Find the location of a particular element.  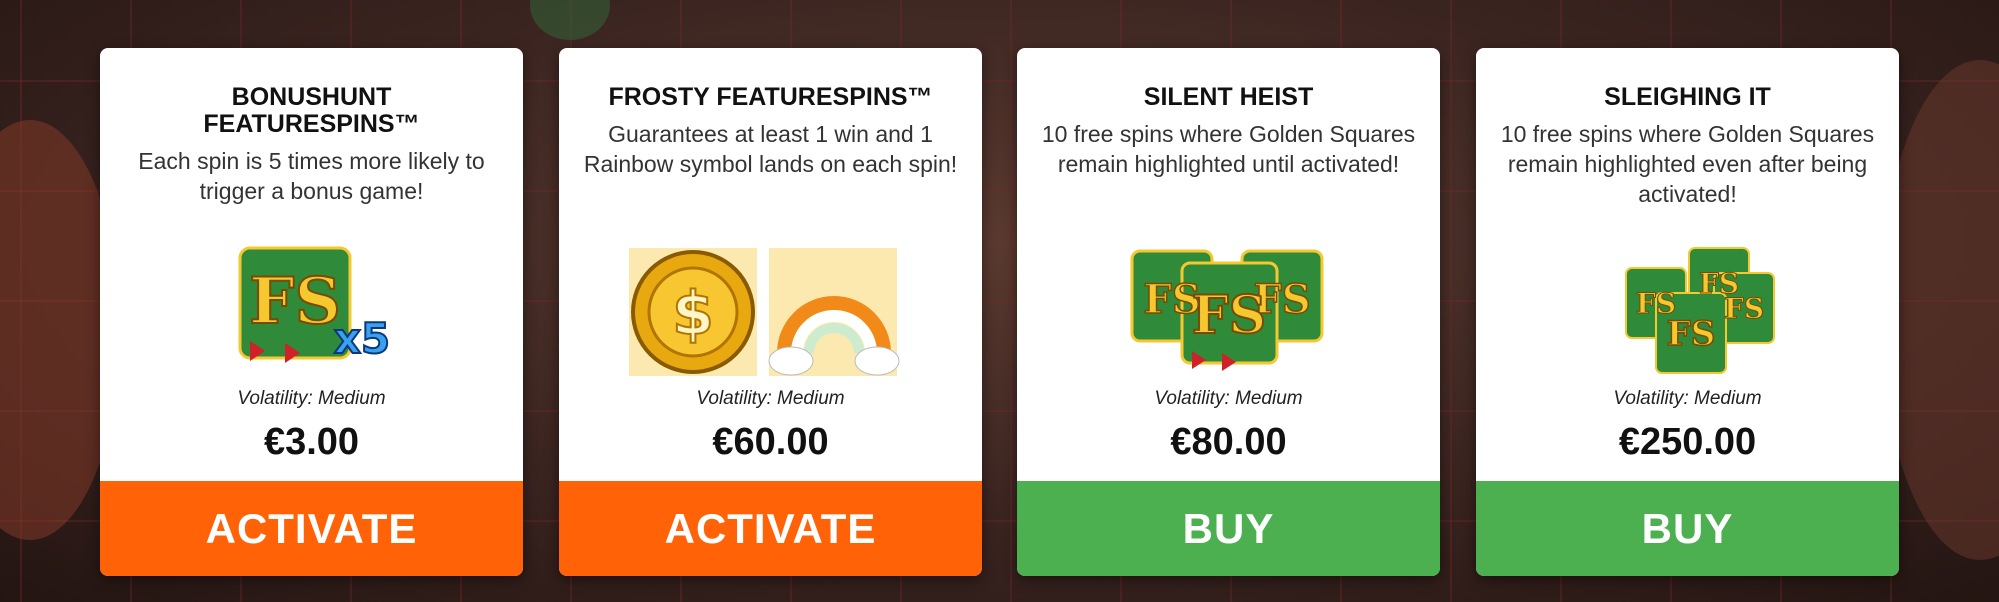

card-title: SILENT HEIST is located at coordinates (1228, 97).